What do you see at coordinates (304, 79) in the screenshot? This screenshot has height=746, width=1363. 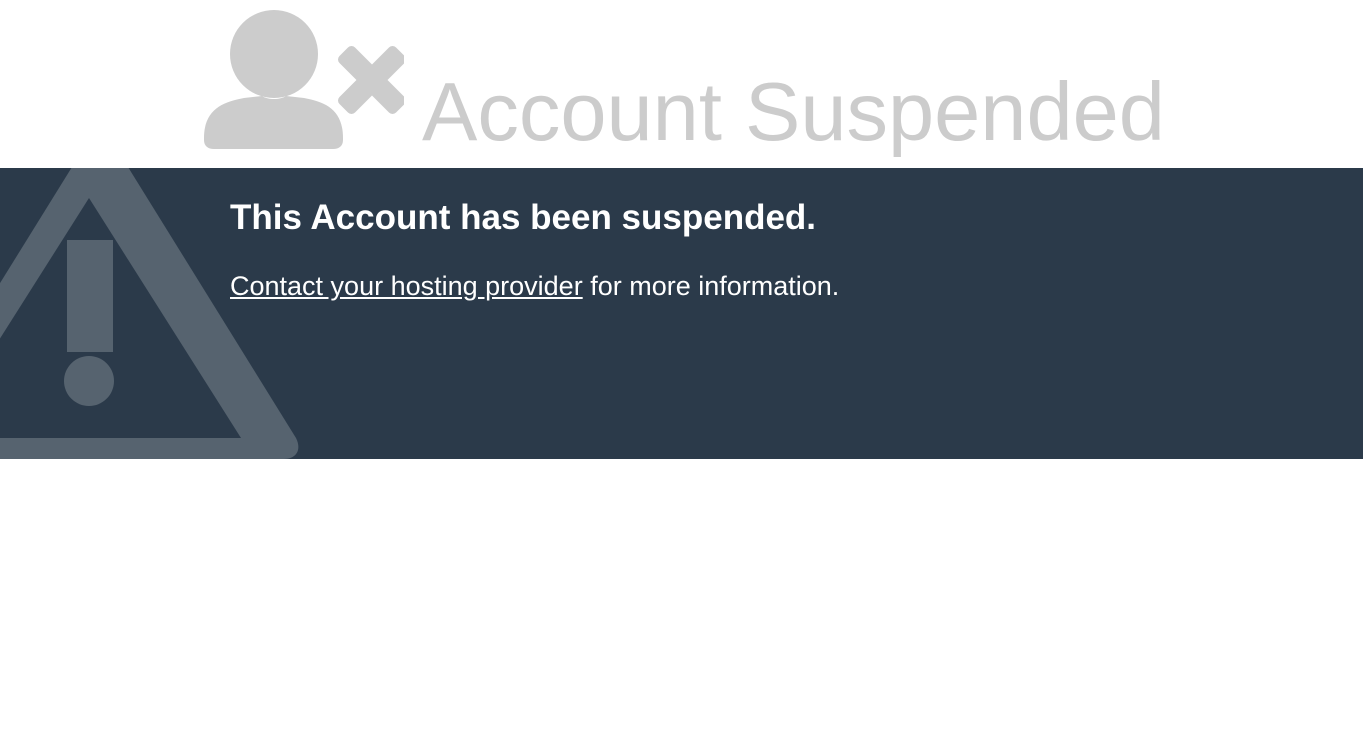 I see `user-blocked-icon` at bounding box center [304, 79].